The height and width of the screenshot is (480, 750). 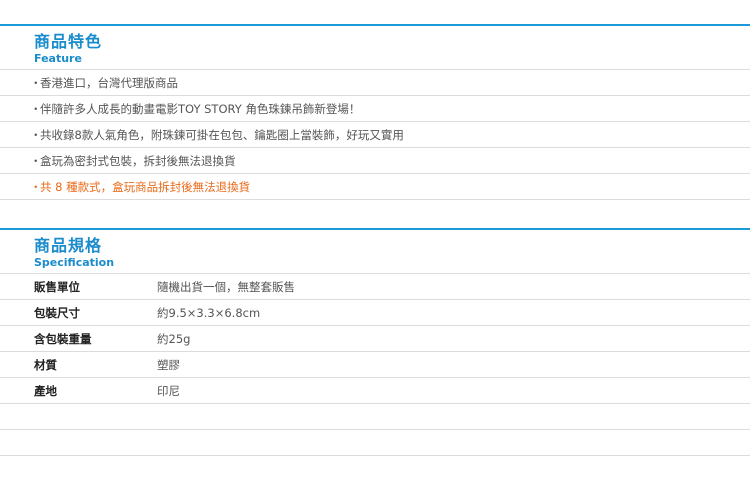 What do you see at coordinates (226, 287) in the screenshot?
I see `spec-value: 隨機出貨一個，無整套販售` at bounding box center [226, 287].